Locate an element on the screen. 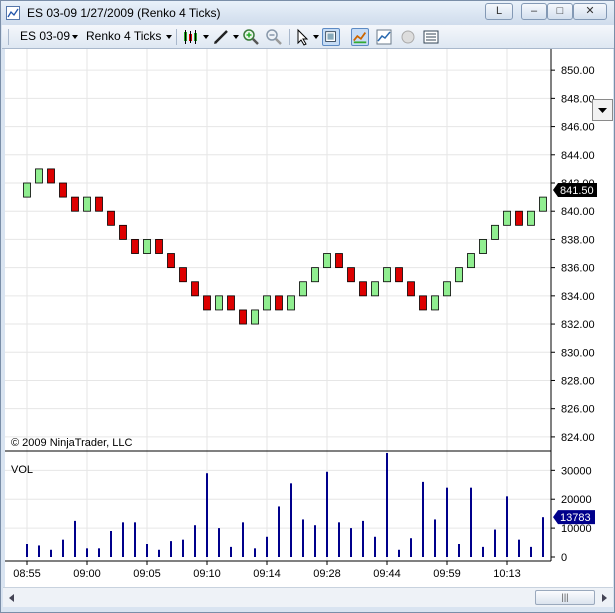 The height and width of the screenshot is (613, 615). scroll-thumb: ||| is located at coordinates (565, 597).